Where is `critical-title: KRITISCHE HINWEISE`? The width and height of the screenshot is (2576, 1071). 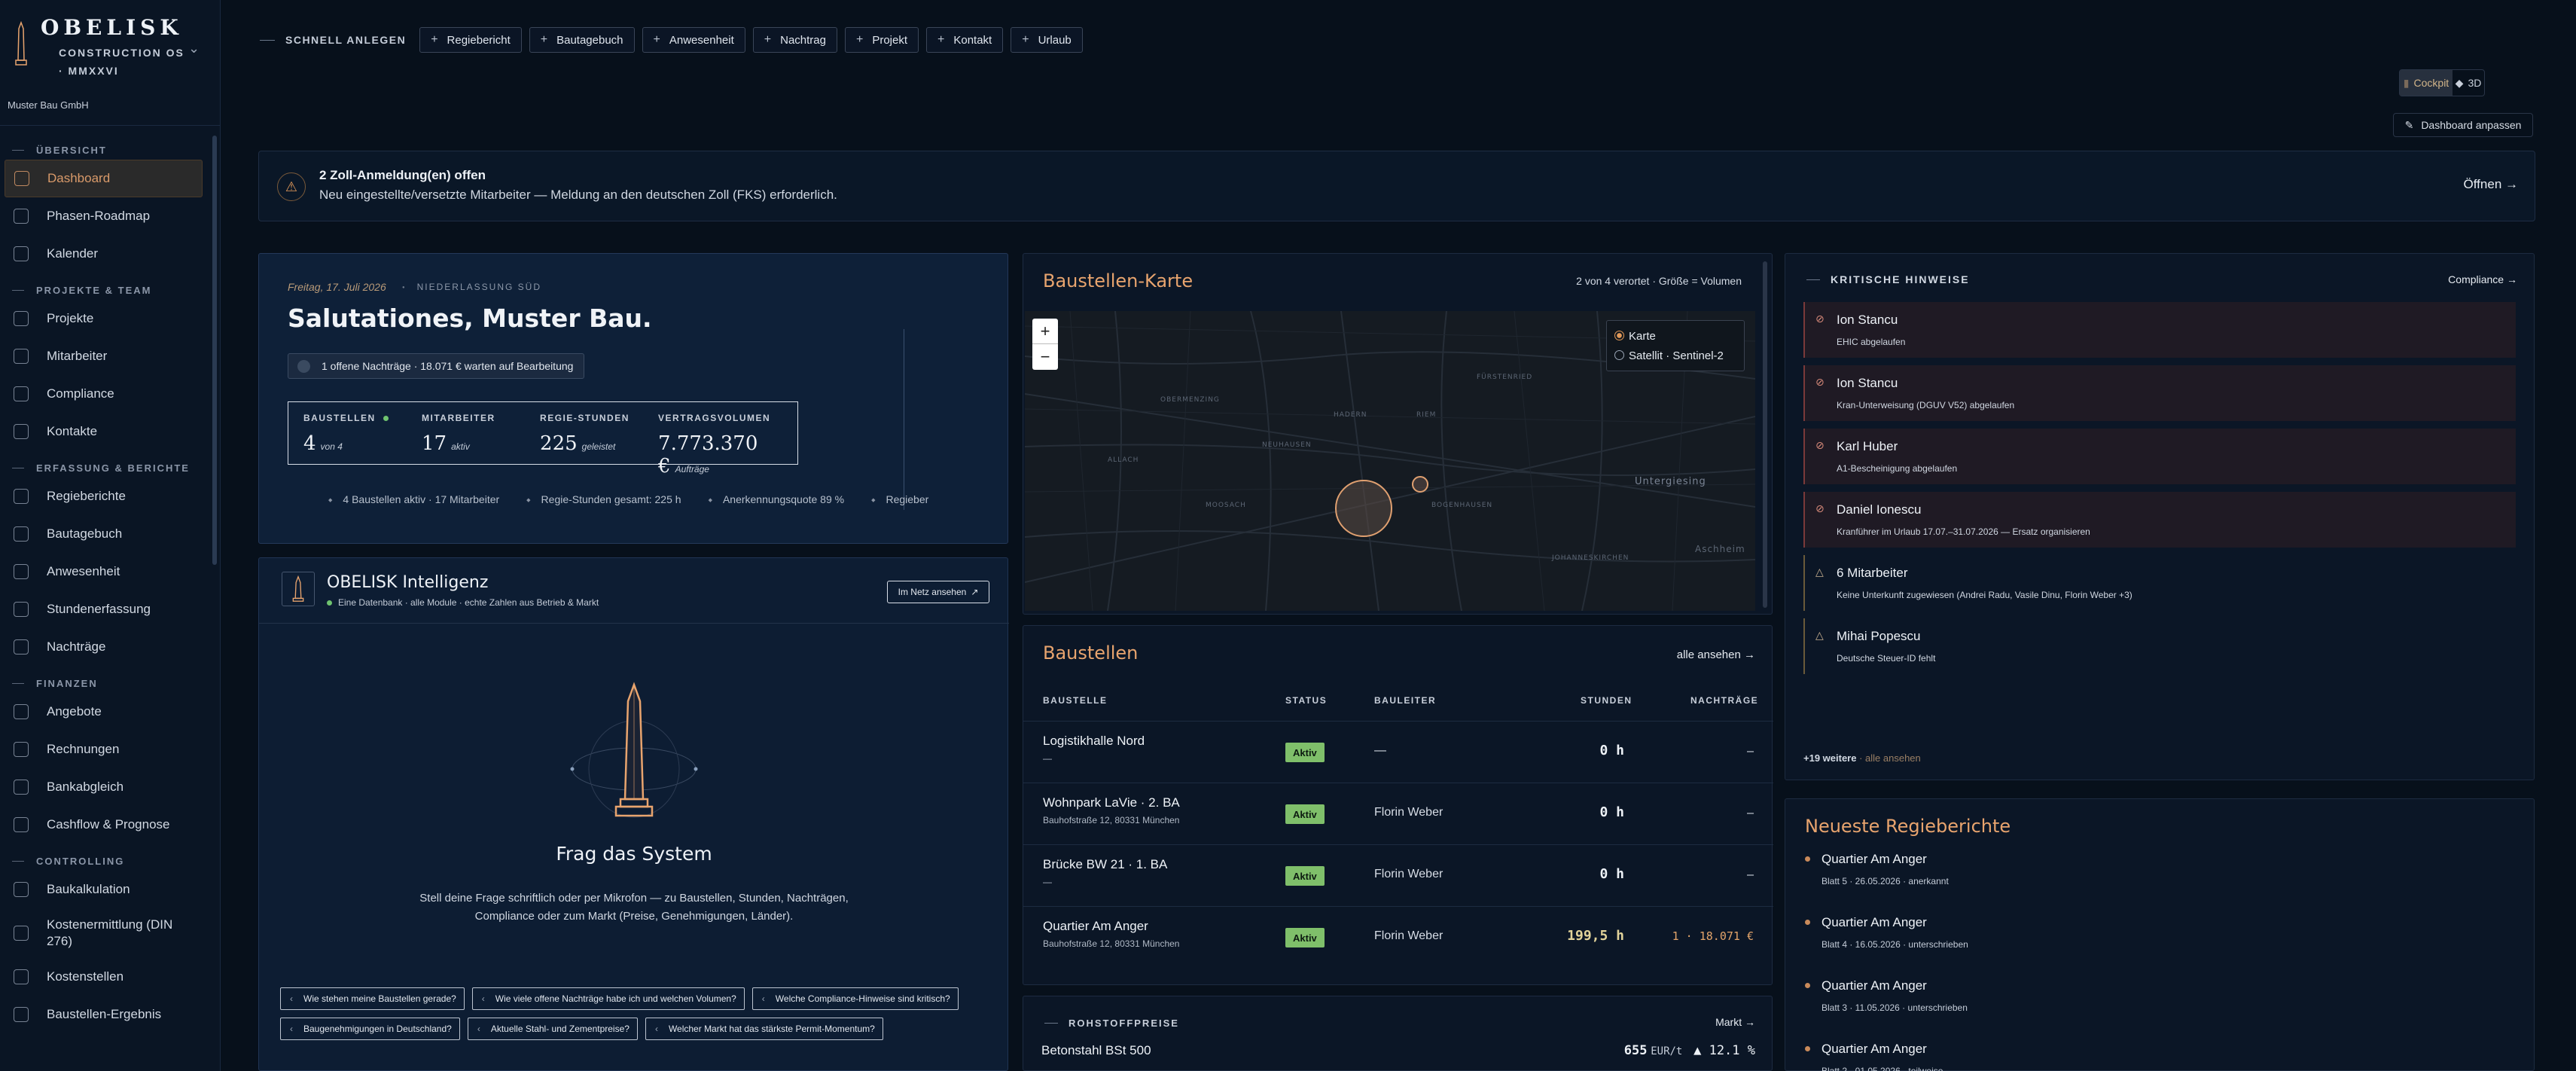
critical-title: KRITISCHE HINWEISE is located at coordinates (1888, 279).